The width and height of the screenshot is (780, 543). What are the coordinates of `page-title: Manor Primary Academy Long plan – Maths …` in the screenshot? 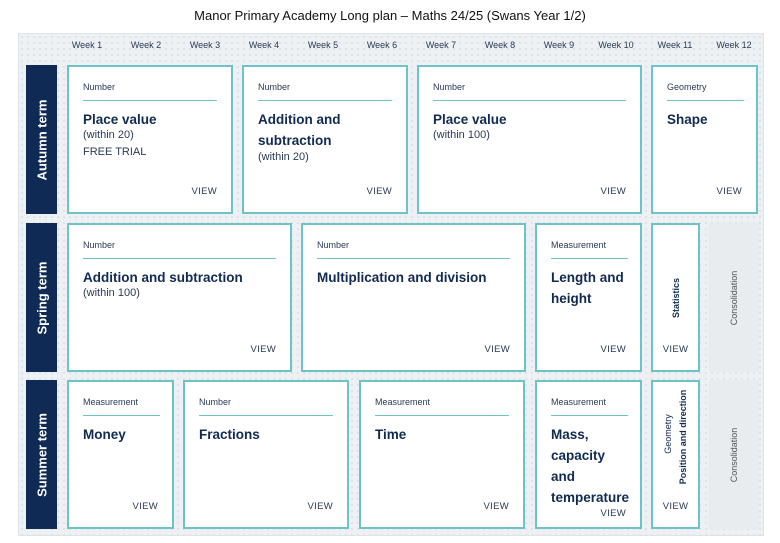 It's located at (390, 15).